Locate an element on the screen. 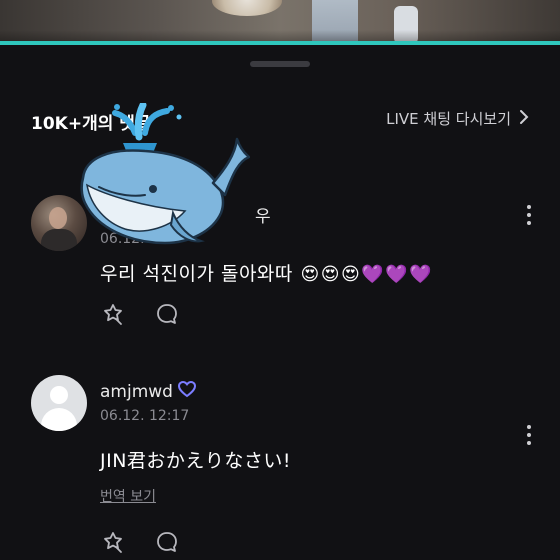 Image resolution: width=560 pixels, height=560 pixels. comment-timestamp: 06.12. 12:17 is located at coordinates (145, 416).